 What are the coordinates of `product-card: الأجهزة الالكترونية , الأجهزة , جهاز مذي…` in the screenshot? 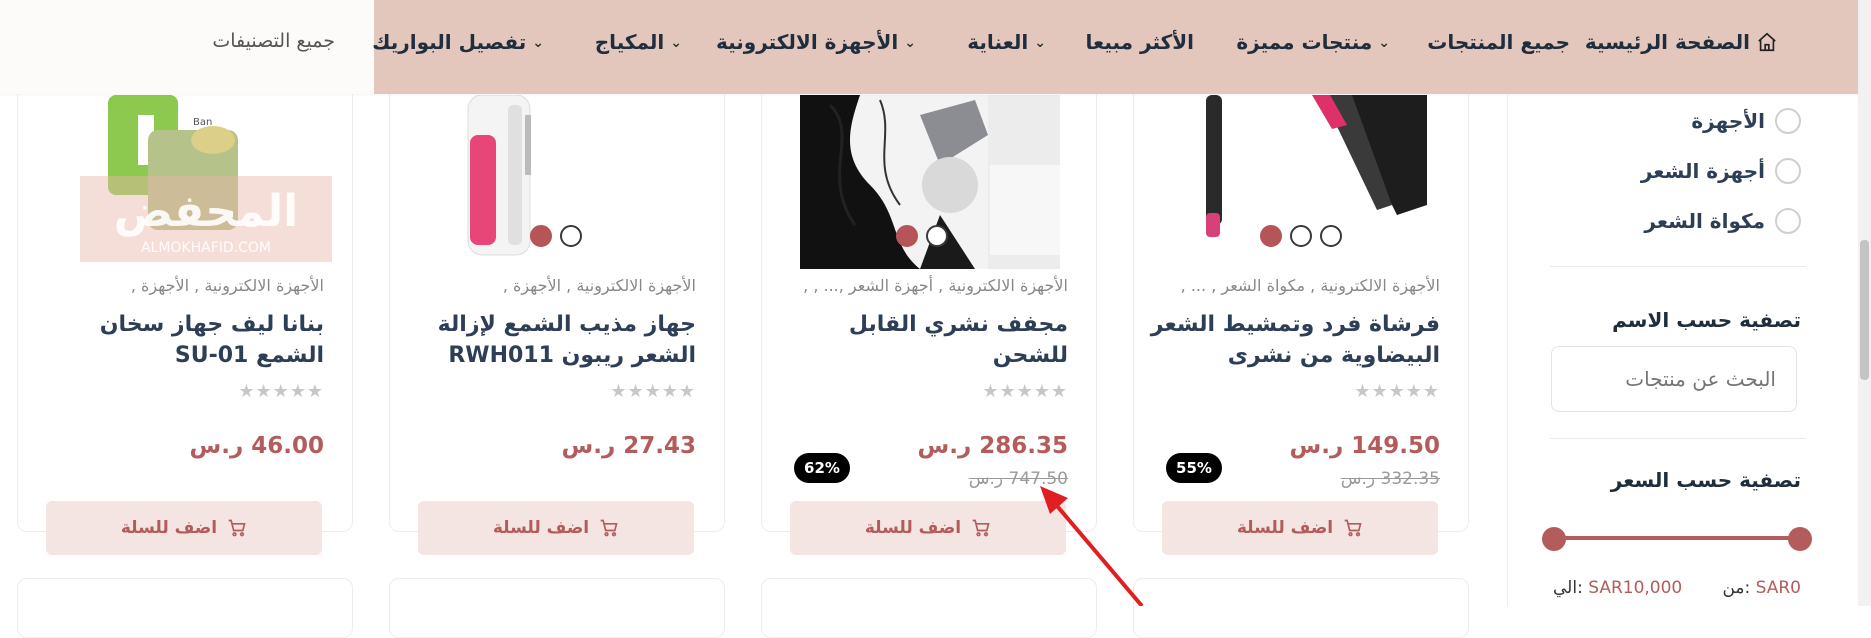 It's located at (557, 302).